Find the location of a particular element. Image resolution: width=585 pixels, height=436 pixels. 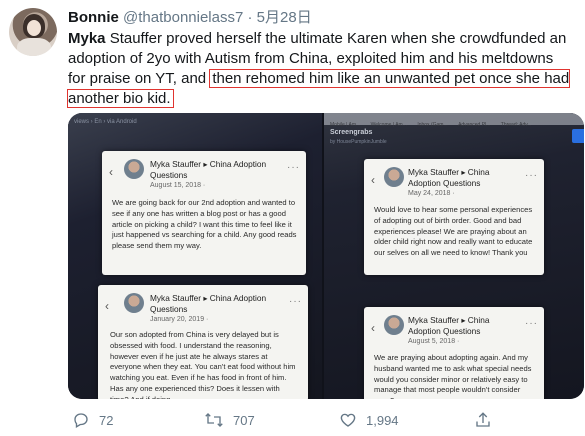

avatar is located at coordinates (33, 32).